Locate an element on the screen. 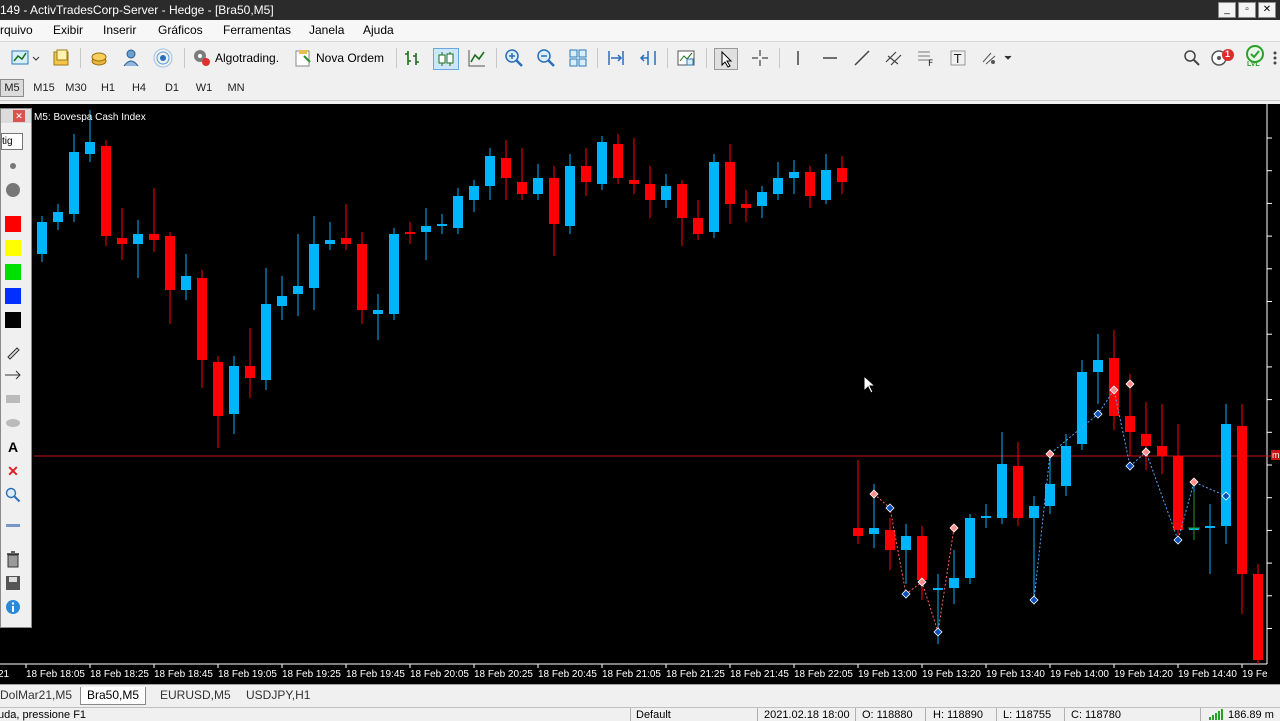 This screenshot has height=721, width=1280. menu-graficos: Gráficos is located at coordinates (180, 30).